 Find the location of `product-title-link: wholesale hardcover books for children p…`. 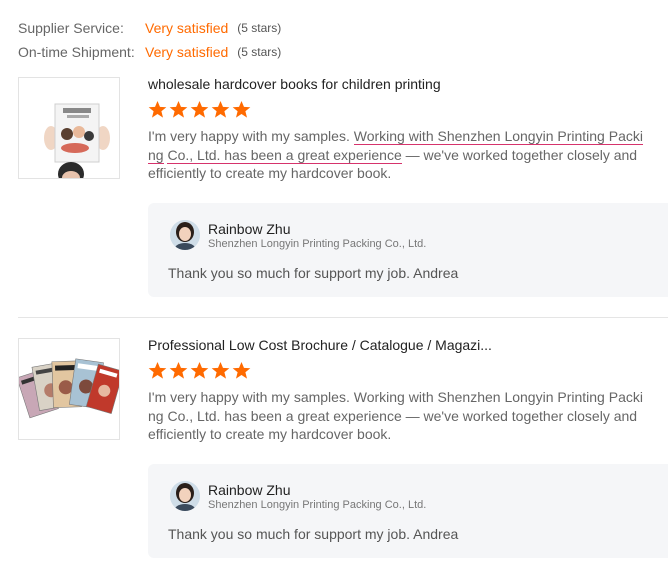

product-title-link: wholesale hardcover books for children p… is located at coordinates (408, 84).